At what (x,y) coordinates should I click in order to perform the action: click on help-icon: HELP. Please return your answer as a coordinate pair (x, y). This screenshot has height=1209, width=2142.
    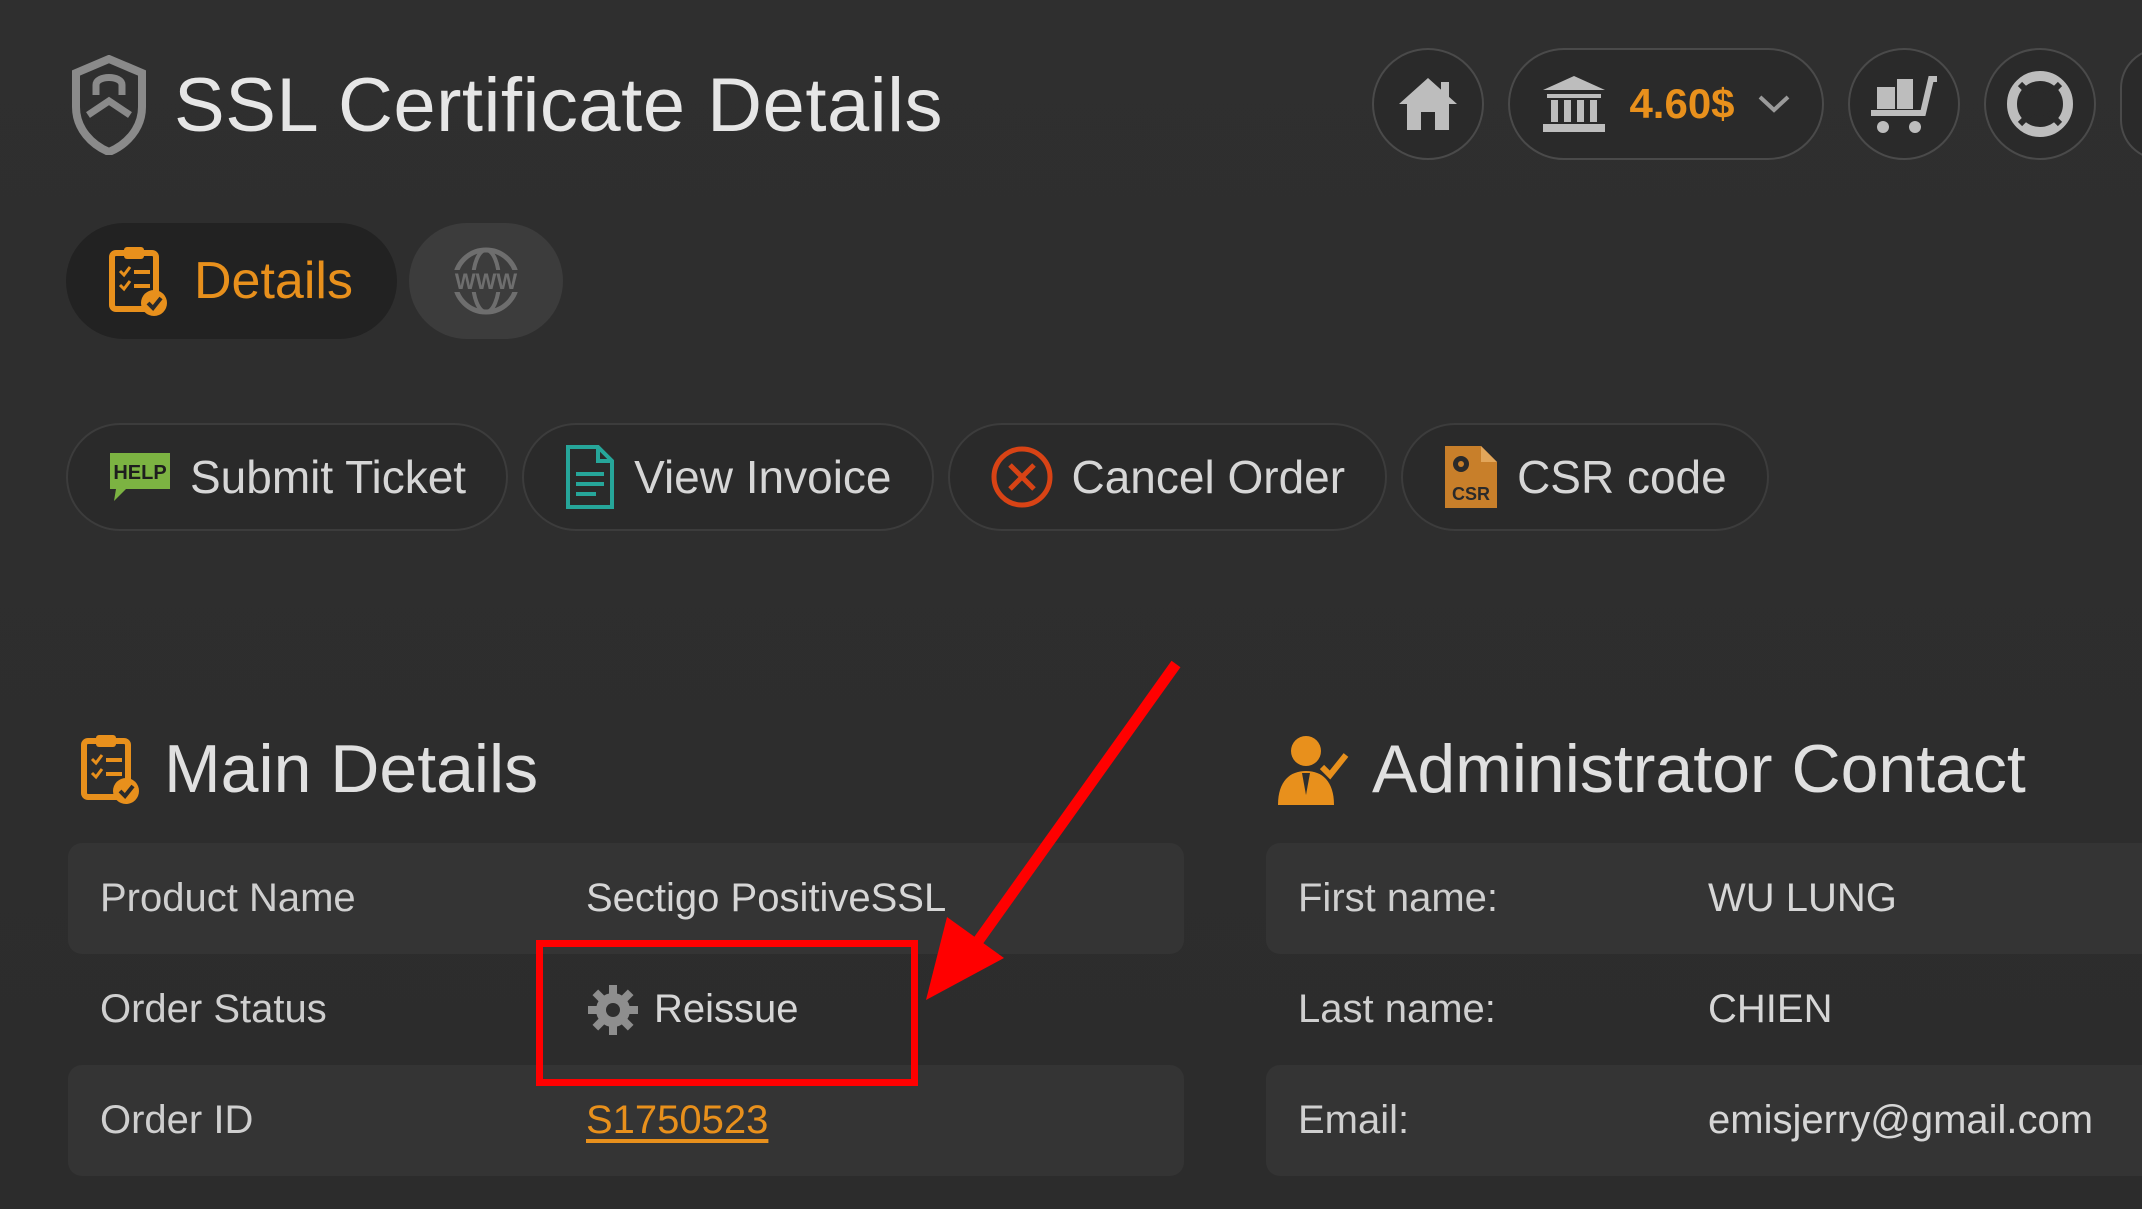
    Looking at the image, I should click on (140, 477).